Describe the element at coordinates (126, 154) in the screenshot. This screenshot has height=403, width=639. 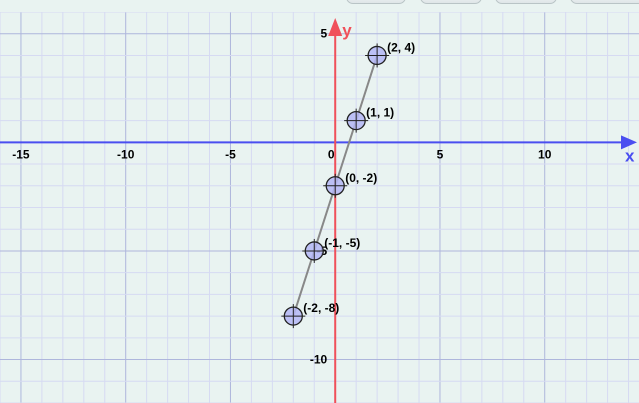
I see `x-tick-label: -10` at that location.